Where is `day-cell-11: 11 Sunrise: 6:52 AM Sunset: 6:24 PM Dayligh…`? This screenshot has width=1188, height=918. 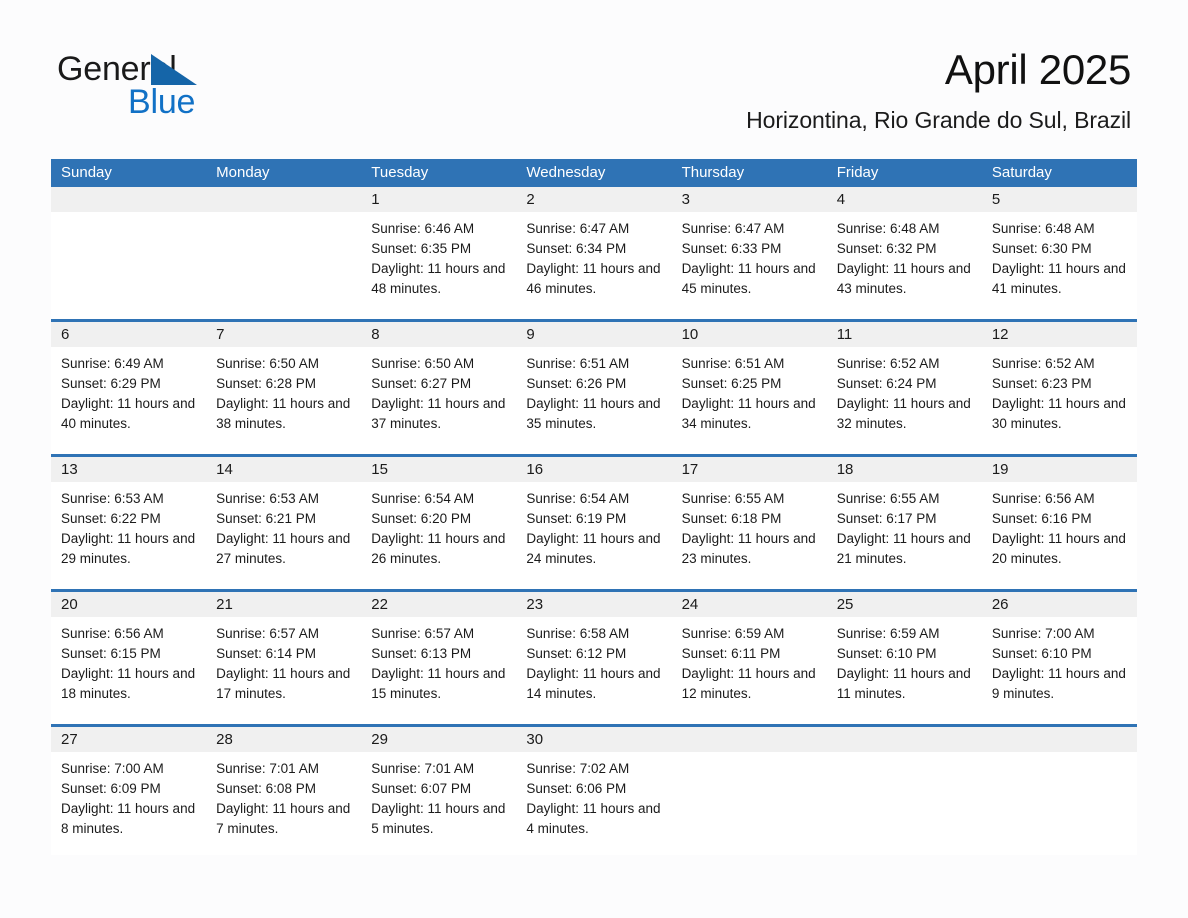 day-cell-11: 11 Sunrise: 6:52 AM Sunset: 6:24 PM Dayligh… is located at coordinates (904, 388).